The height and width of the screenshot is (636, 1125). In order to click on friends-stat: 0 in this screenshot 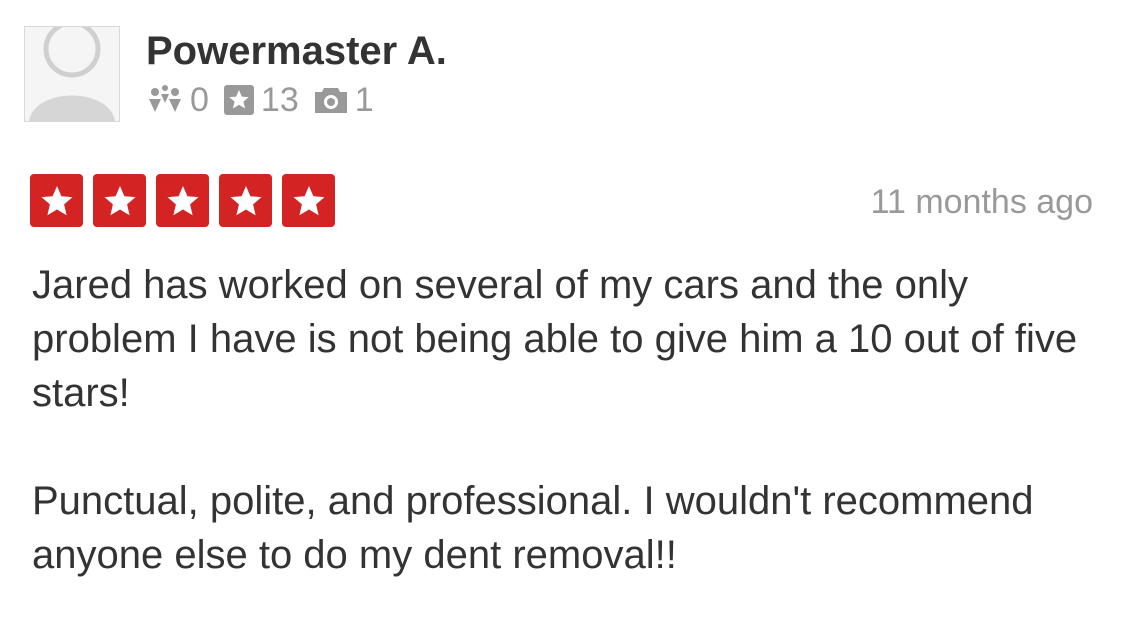, I will do `click(177, 100)`.